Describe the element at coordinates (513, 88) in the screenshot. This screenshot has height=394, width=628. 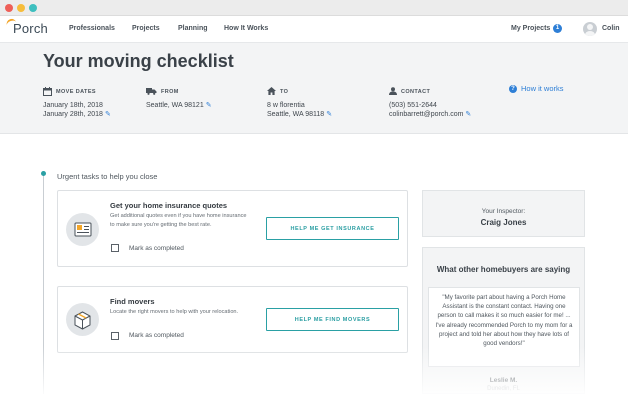
I see `question-icon: ?` at that location.